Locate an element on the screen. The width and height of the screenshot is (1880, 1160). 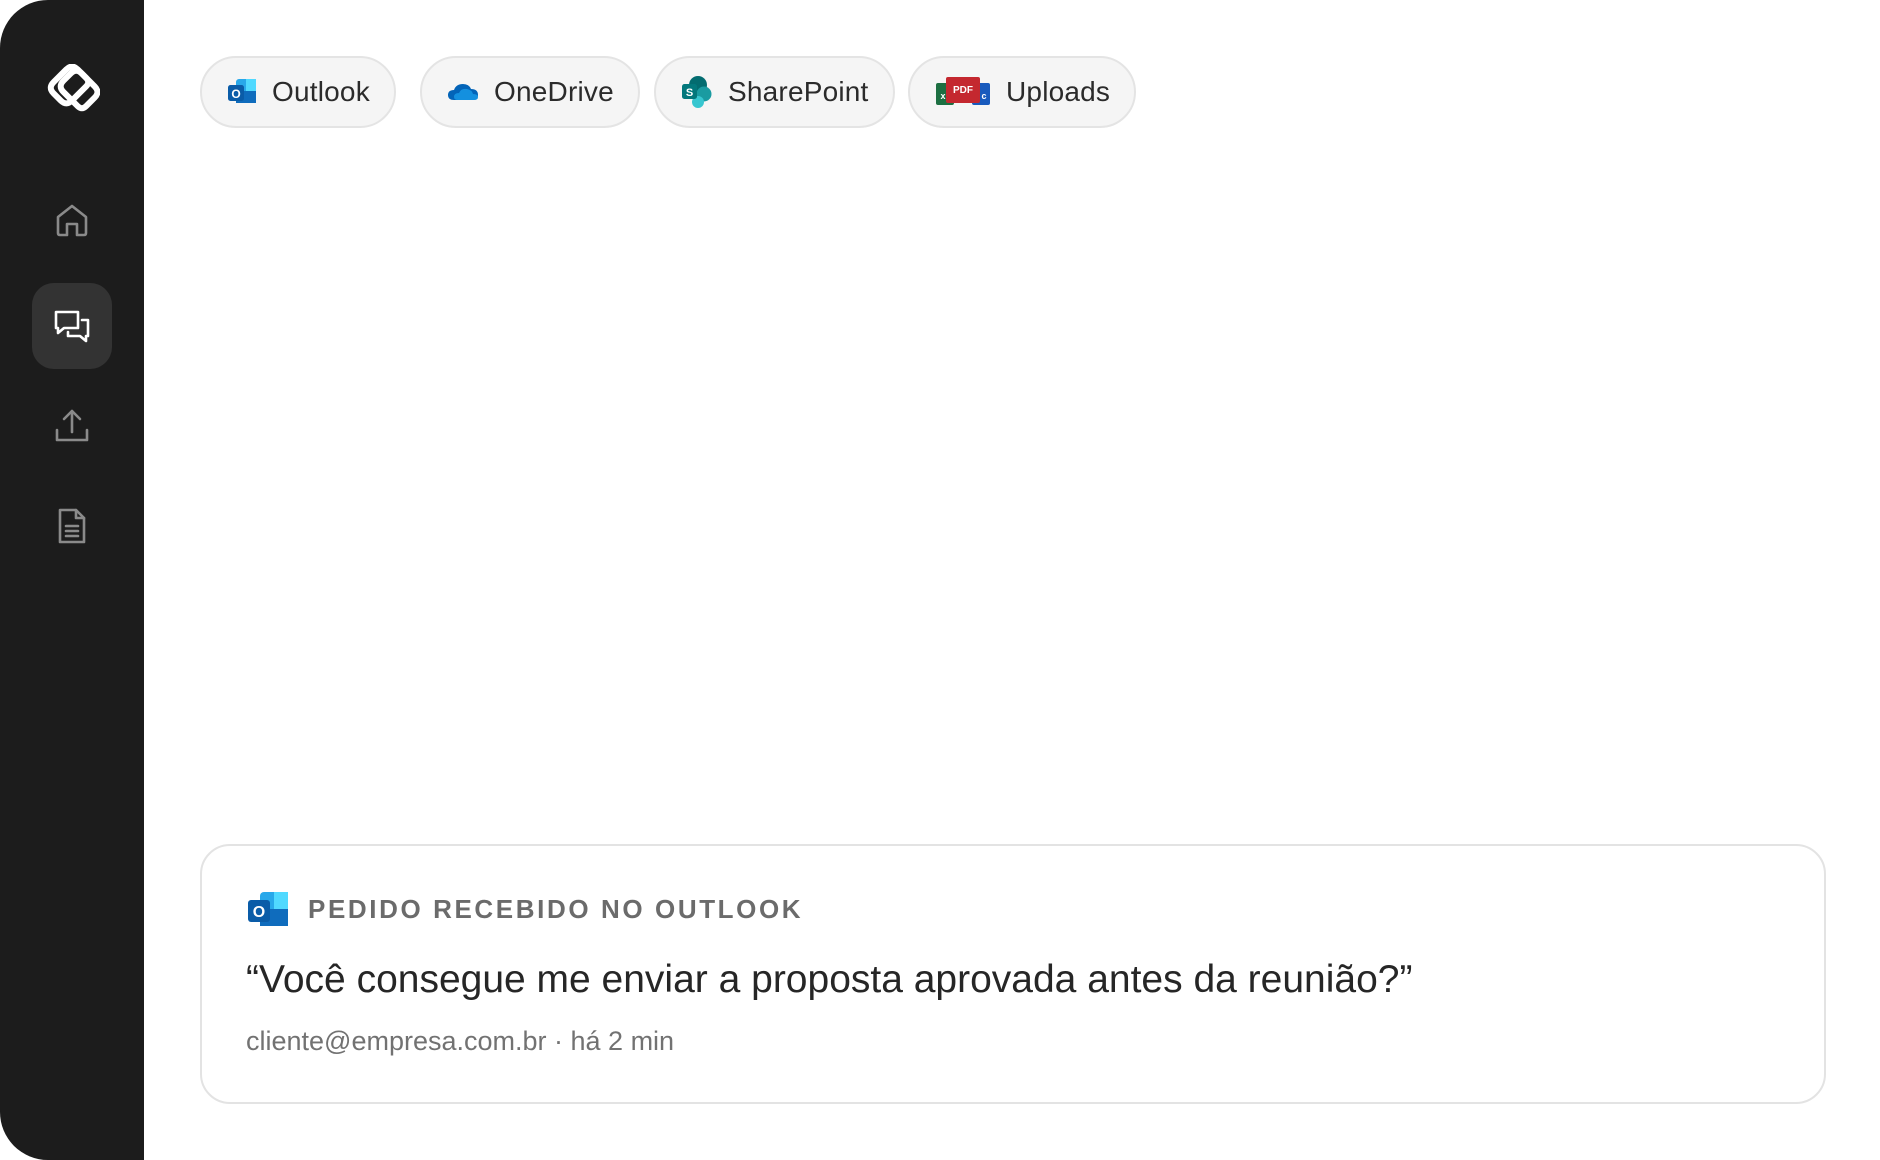
uploads-files-icon: x c PDF is located at coordinates (963, 92).